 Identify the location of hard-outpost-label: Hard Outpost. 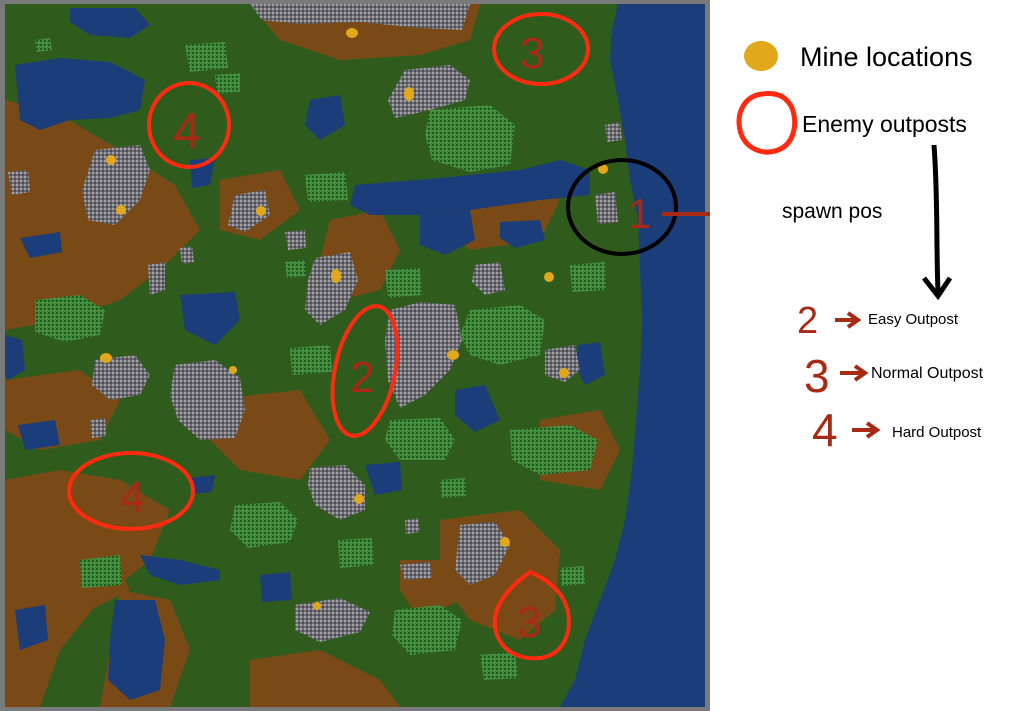
(937, 432).